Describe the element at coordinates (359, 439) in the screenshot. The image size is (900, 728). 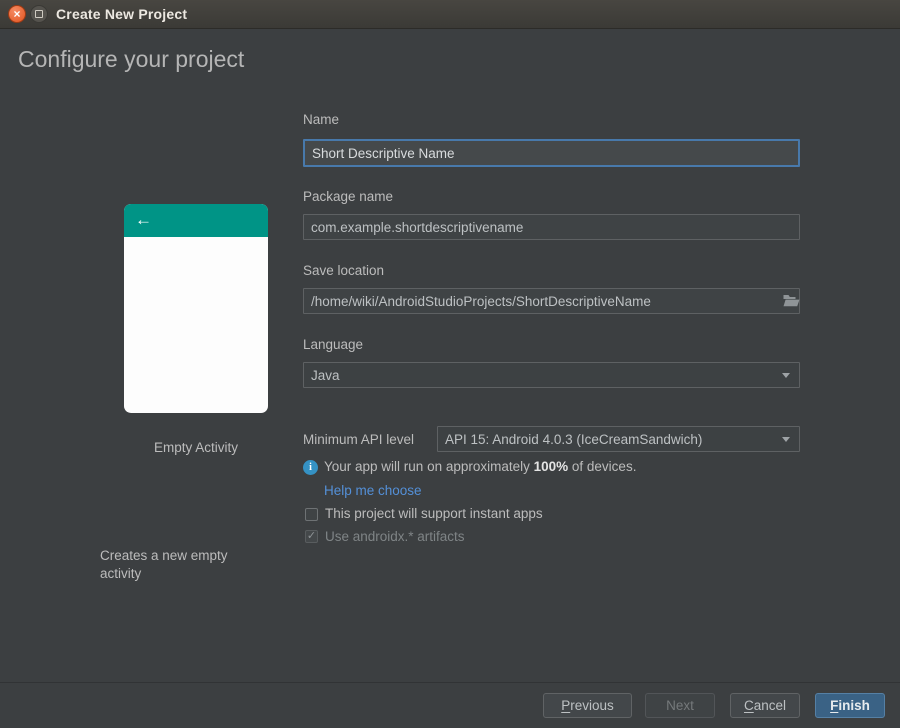
I see `min-api-label: Minimum API level` at that location.